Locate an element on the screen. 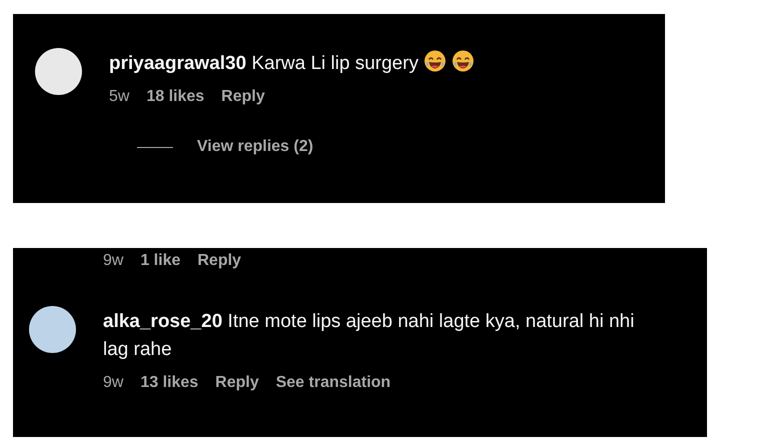 This screenshot has height=447, width=776. see-translation-link: See translation is located at coordinates (333, 383).